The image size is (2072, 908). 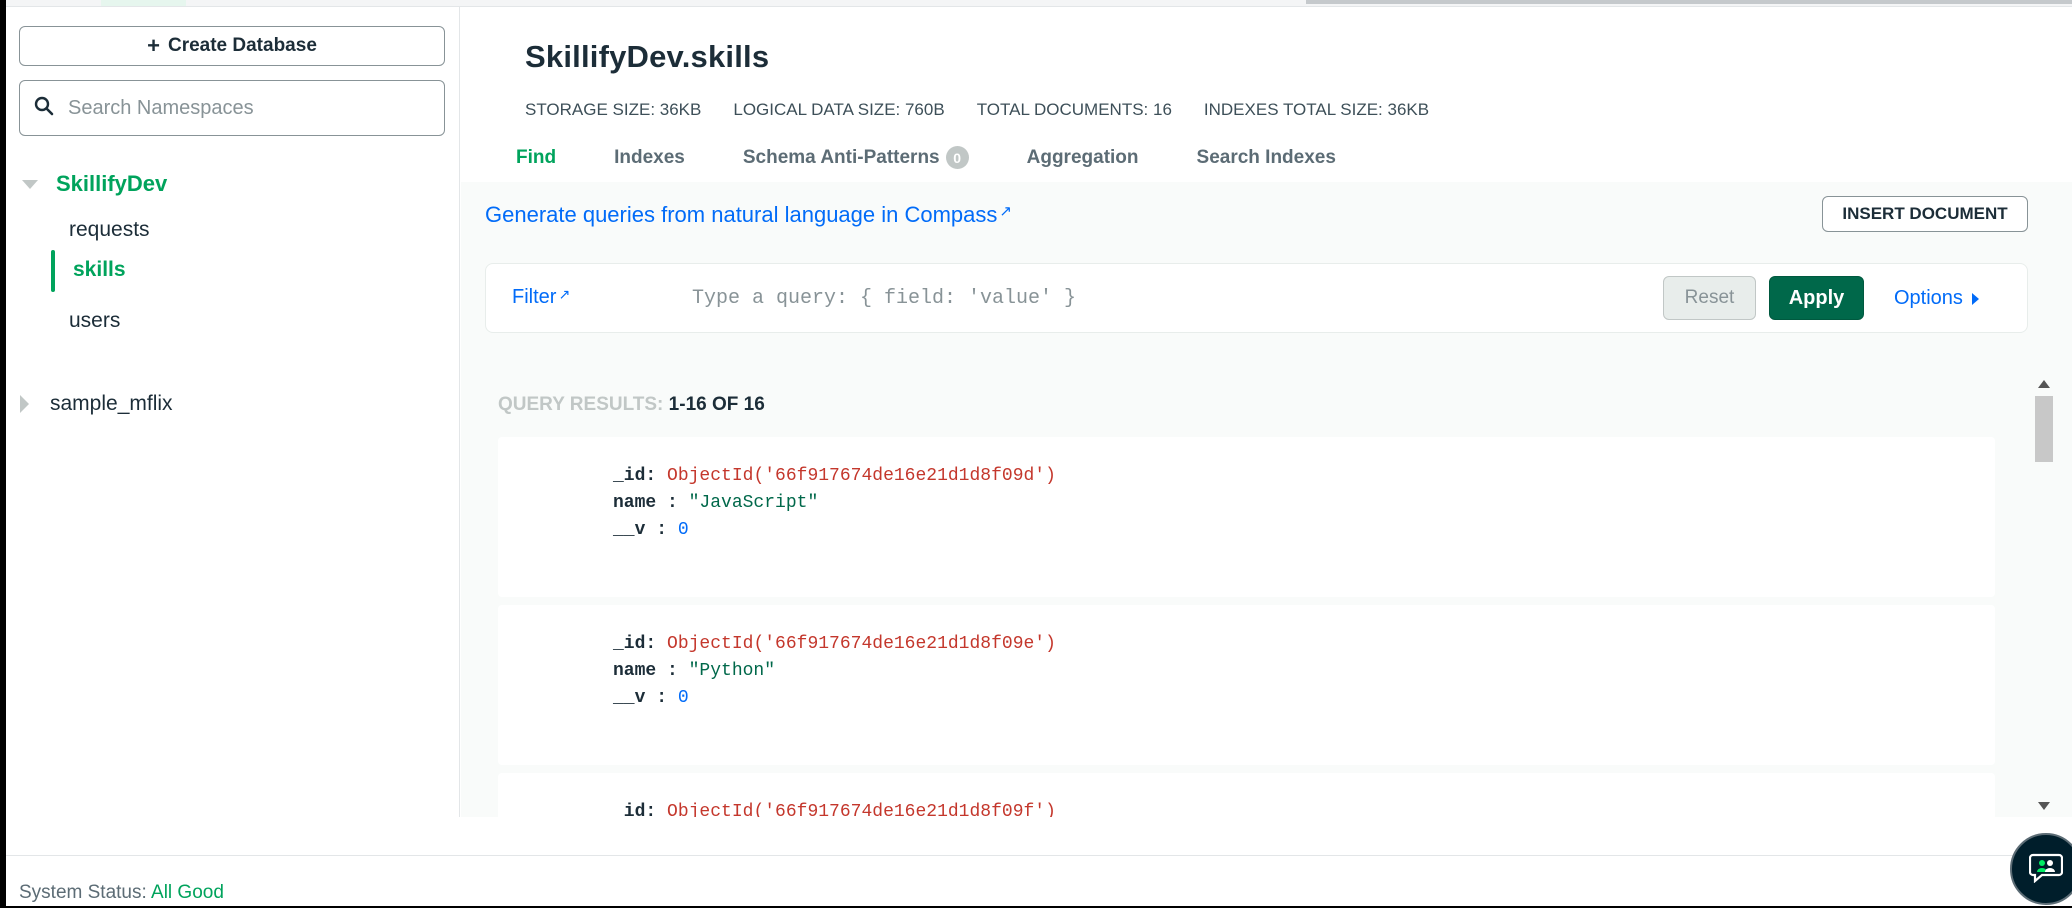 What do you see at coordinates (99, 269) in the screenshot?
I see `collection-name: skills` at bounding box center [99, 269].